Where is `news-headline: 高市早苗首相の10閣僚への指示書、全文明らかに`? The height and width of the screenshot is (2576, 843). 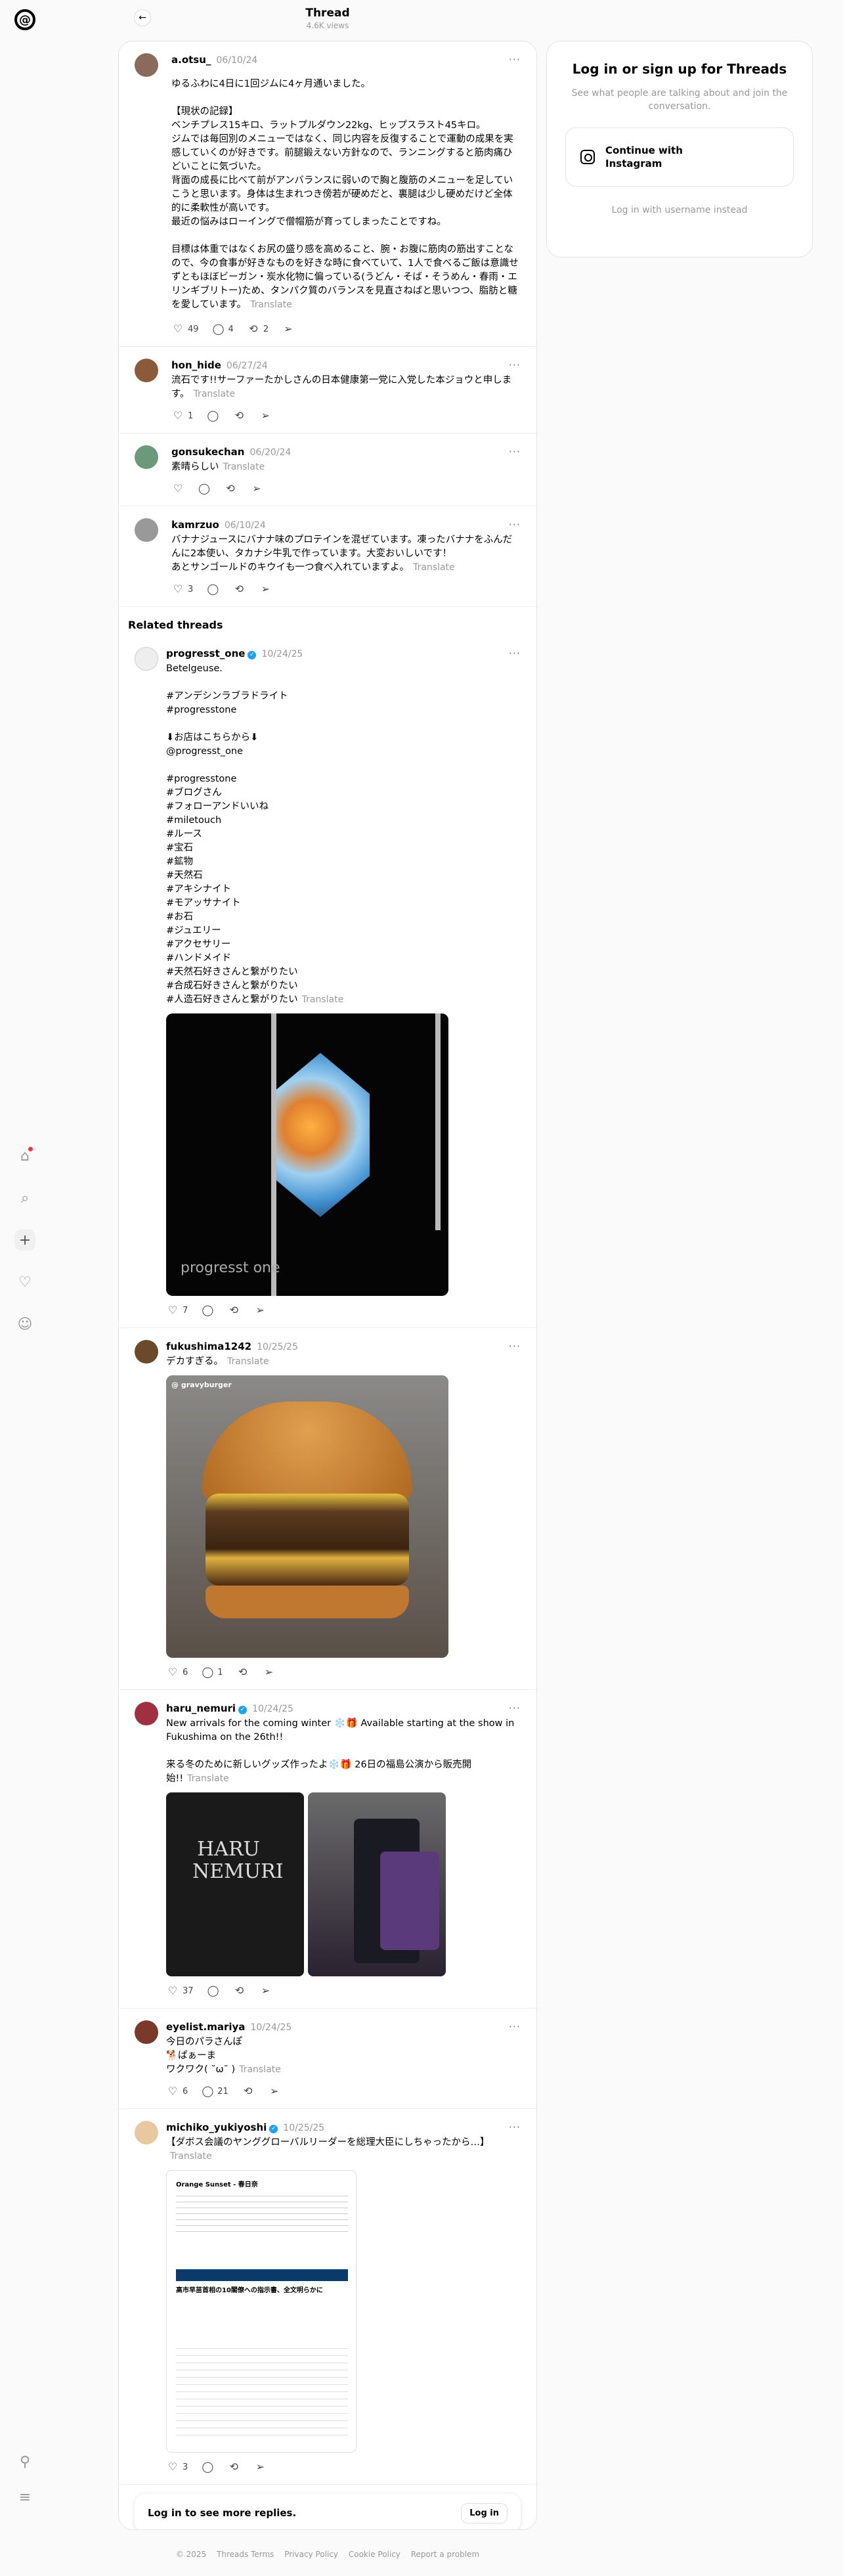 news-headline: 高市早苗首相の10閣僚への指示書、全文明らかに is located at coordinates (249, 2290).